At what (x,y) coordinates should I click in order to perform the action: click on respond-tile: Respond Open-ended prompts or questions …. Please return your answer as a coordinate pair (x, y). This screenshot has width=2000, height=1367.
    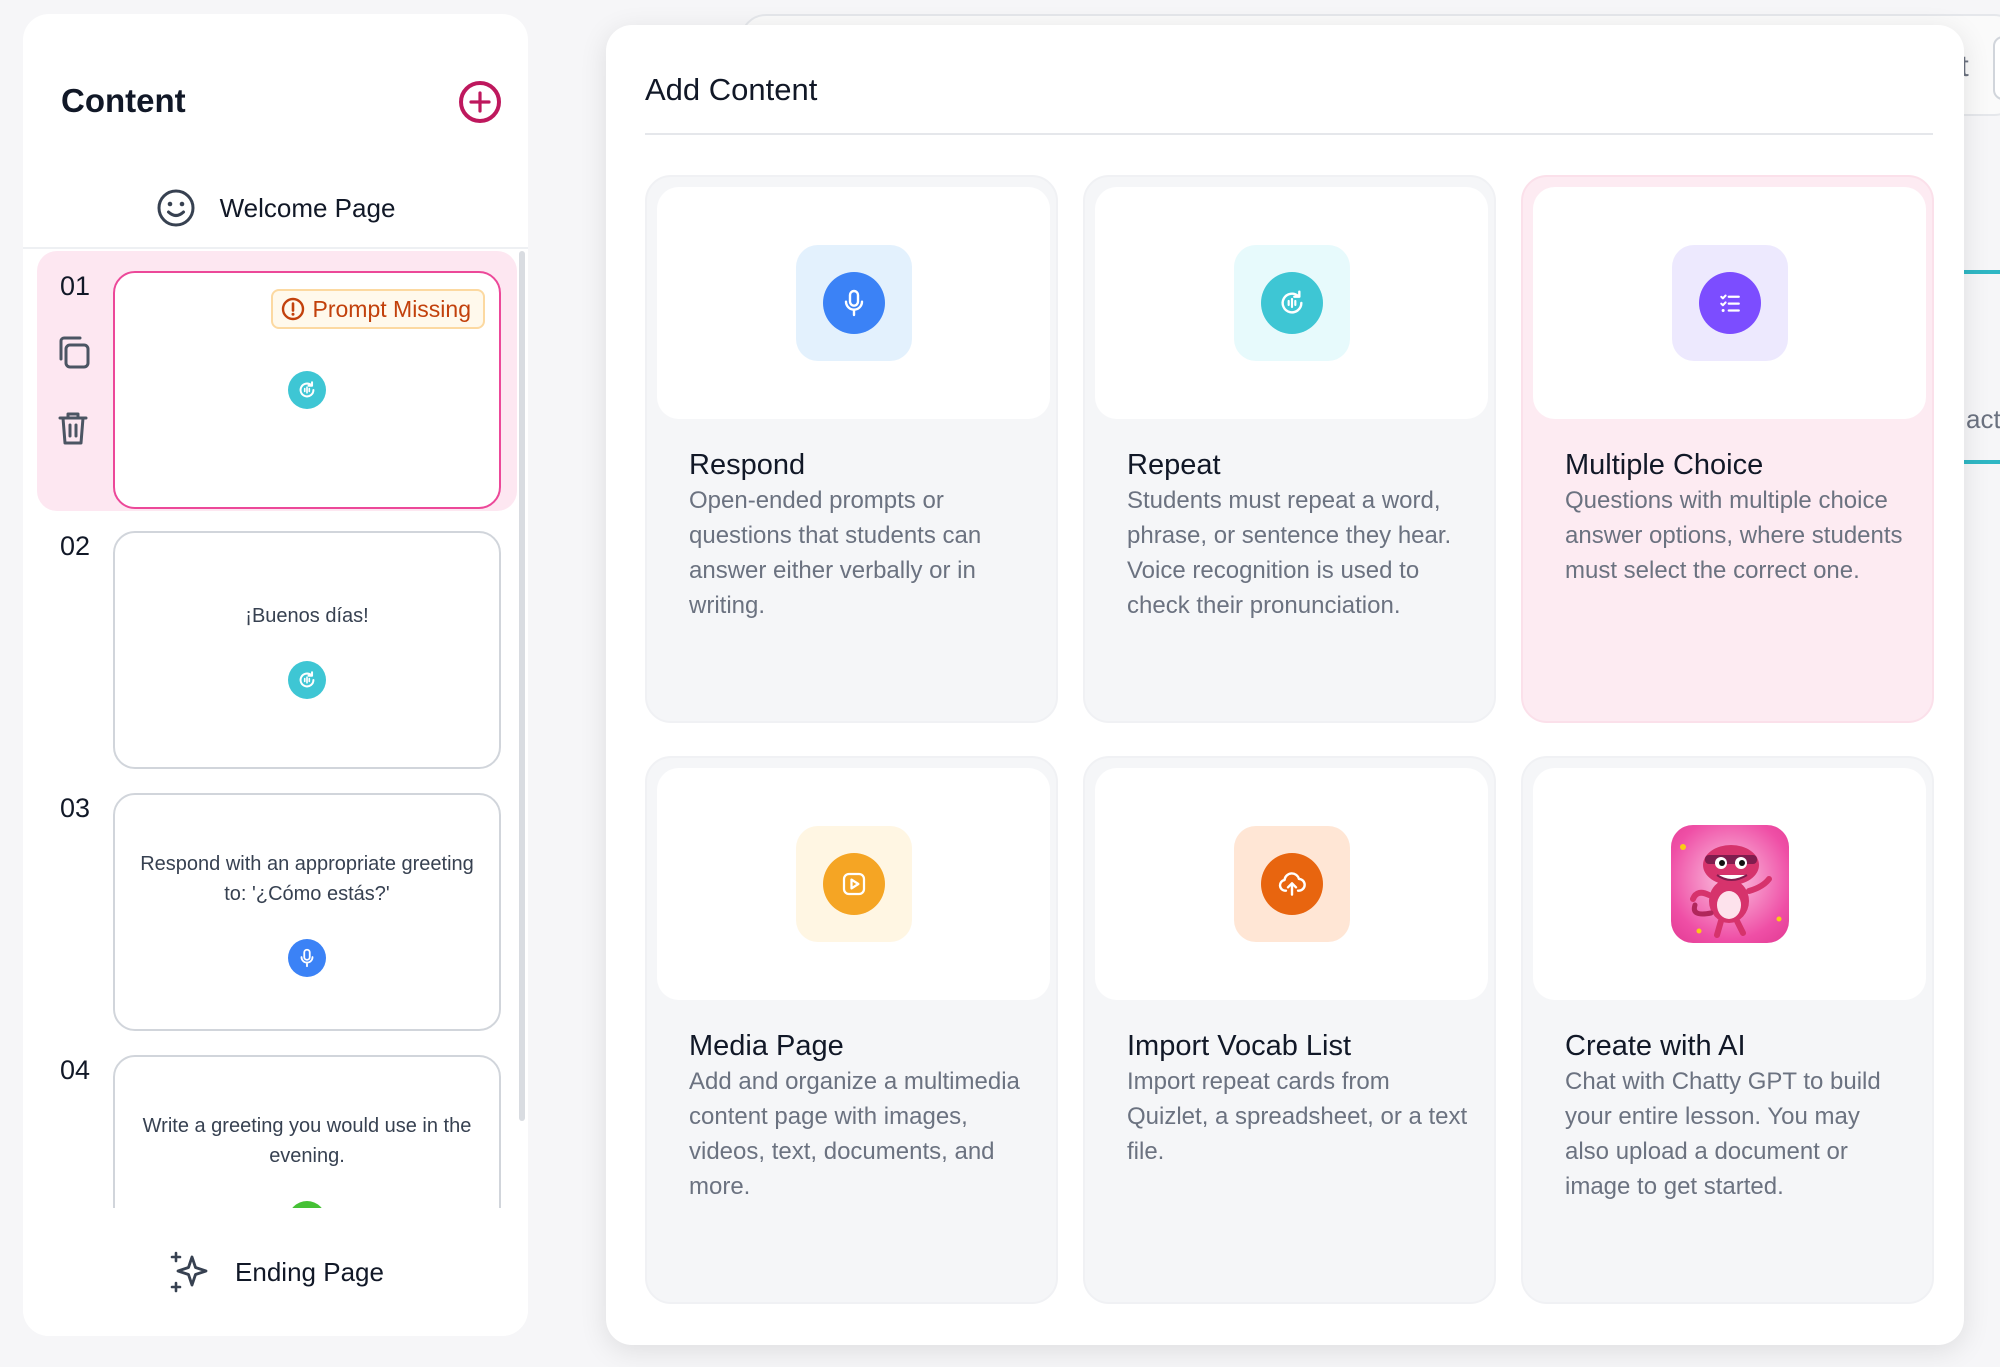
    Looking at the image, I should click on (851, 449).